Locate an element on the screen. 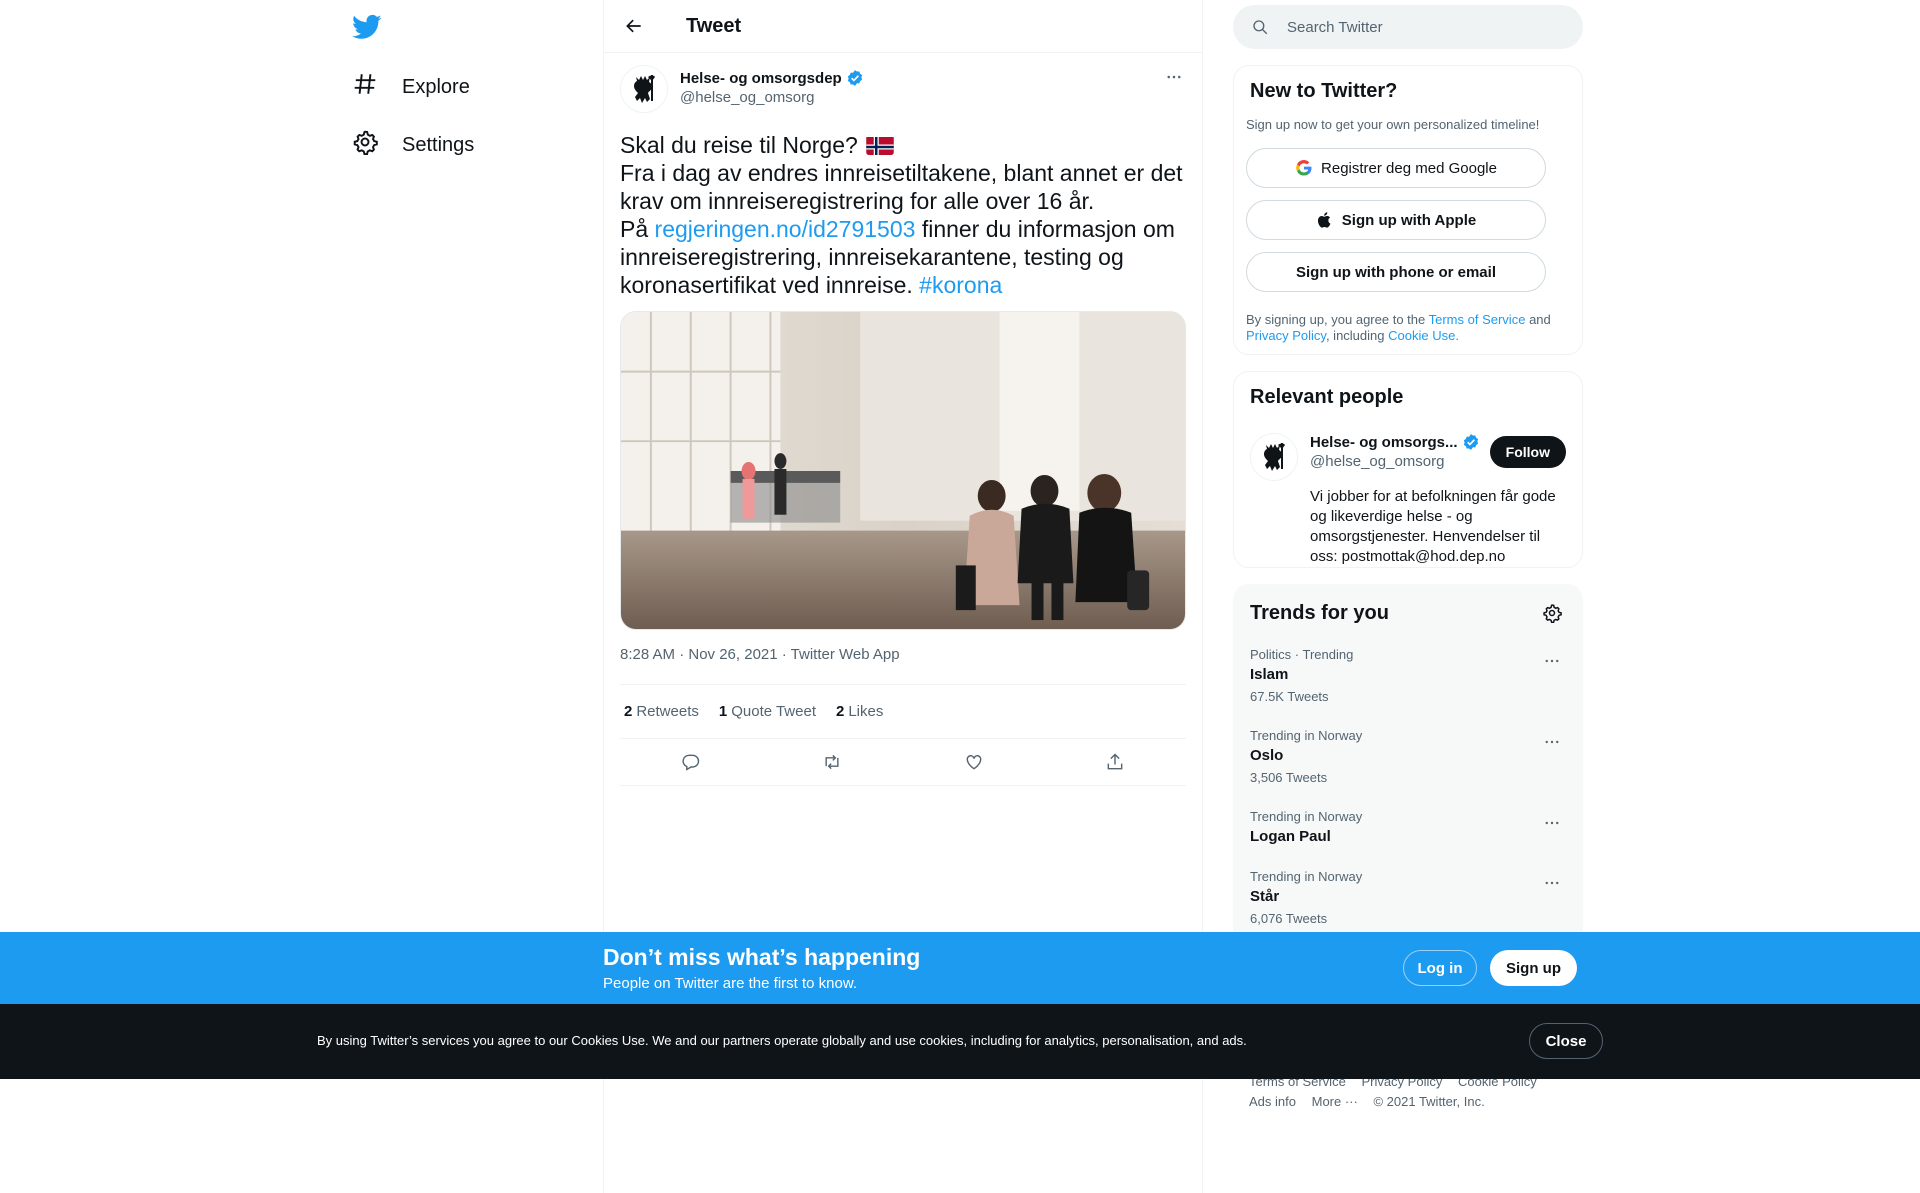 The height and width of the screenshot is (1193, 1920). legal-including: , including is located at coordinates (1355, 335).